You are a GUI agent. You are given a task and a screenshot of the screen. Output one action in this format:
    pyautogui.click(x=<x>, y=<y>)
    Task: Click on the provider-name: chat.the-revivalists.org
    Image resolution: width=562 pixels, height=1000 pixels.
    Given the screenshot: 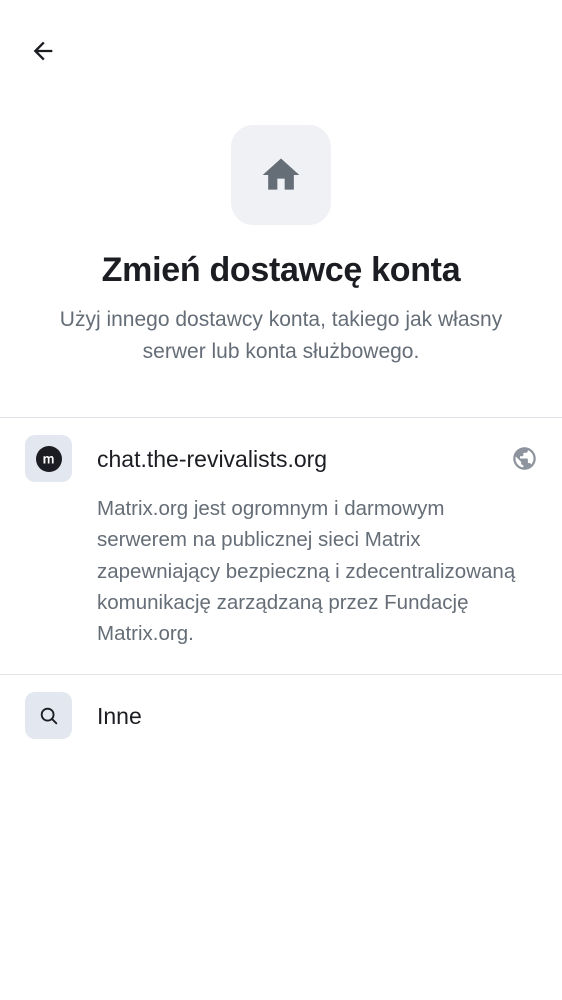 What is the action you would take?
    pyautogui.click(x=212, y=459)
    